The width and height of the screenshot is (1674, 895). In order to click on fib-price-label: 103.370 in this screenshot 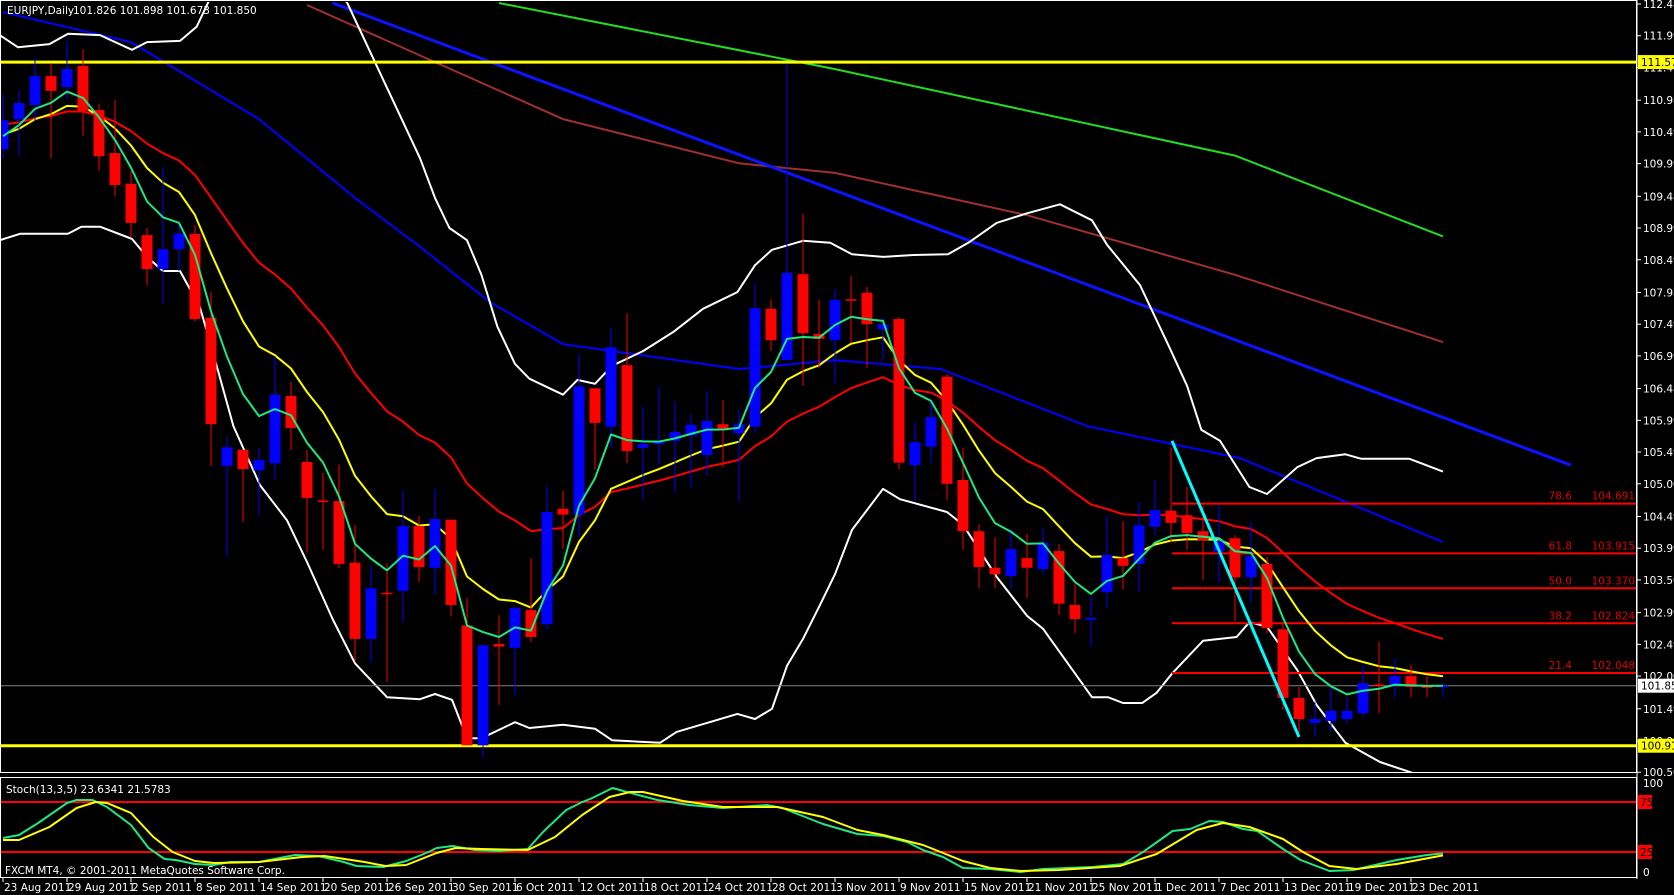, I will do `click(1613, 581)`.